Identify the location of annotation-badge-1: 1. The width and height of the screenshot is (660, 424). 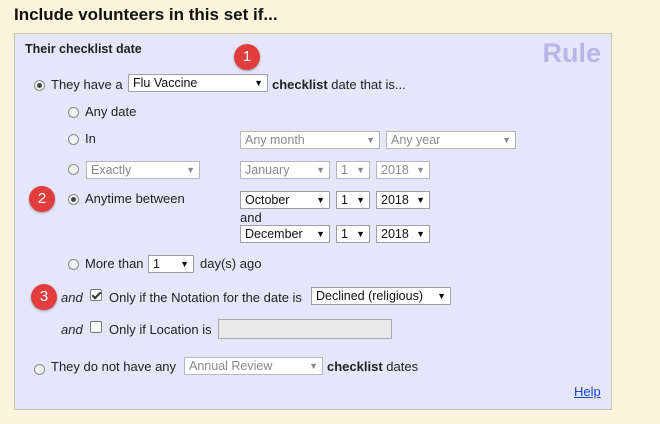
(247, 57).